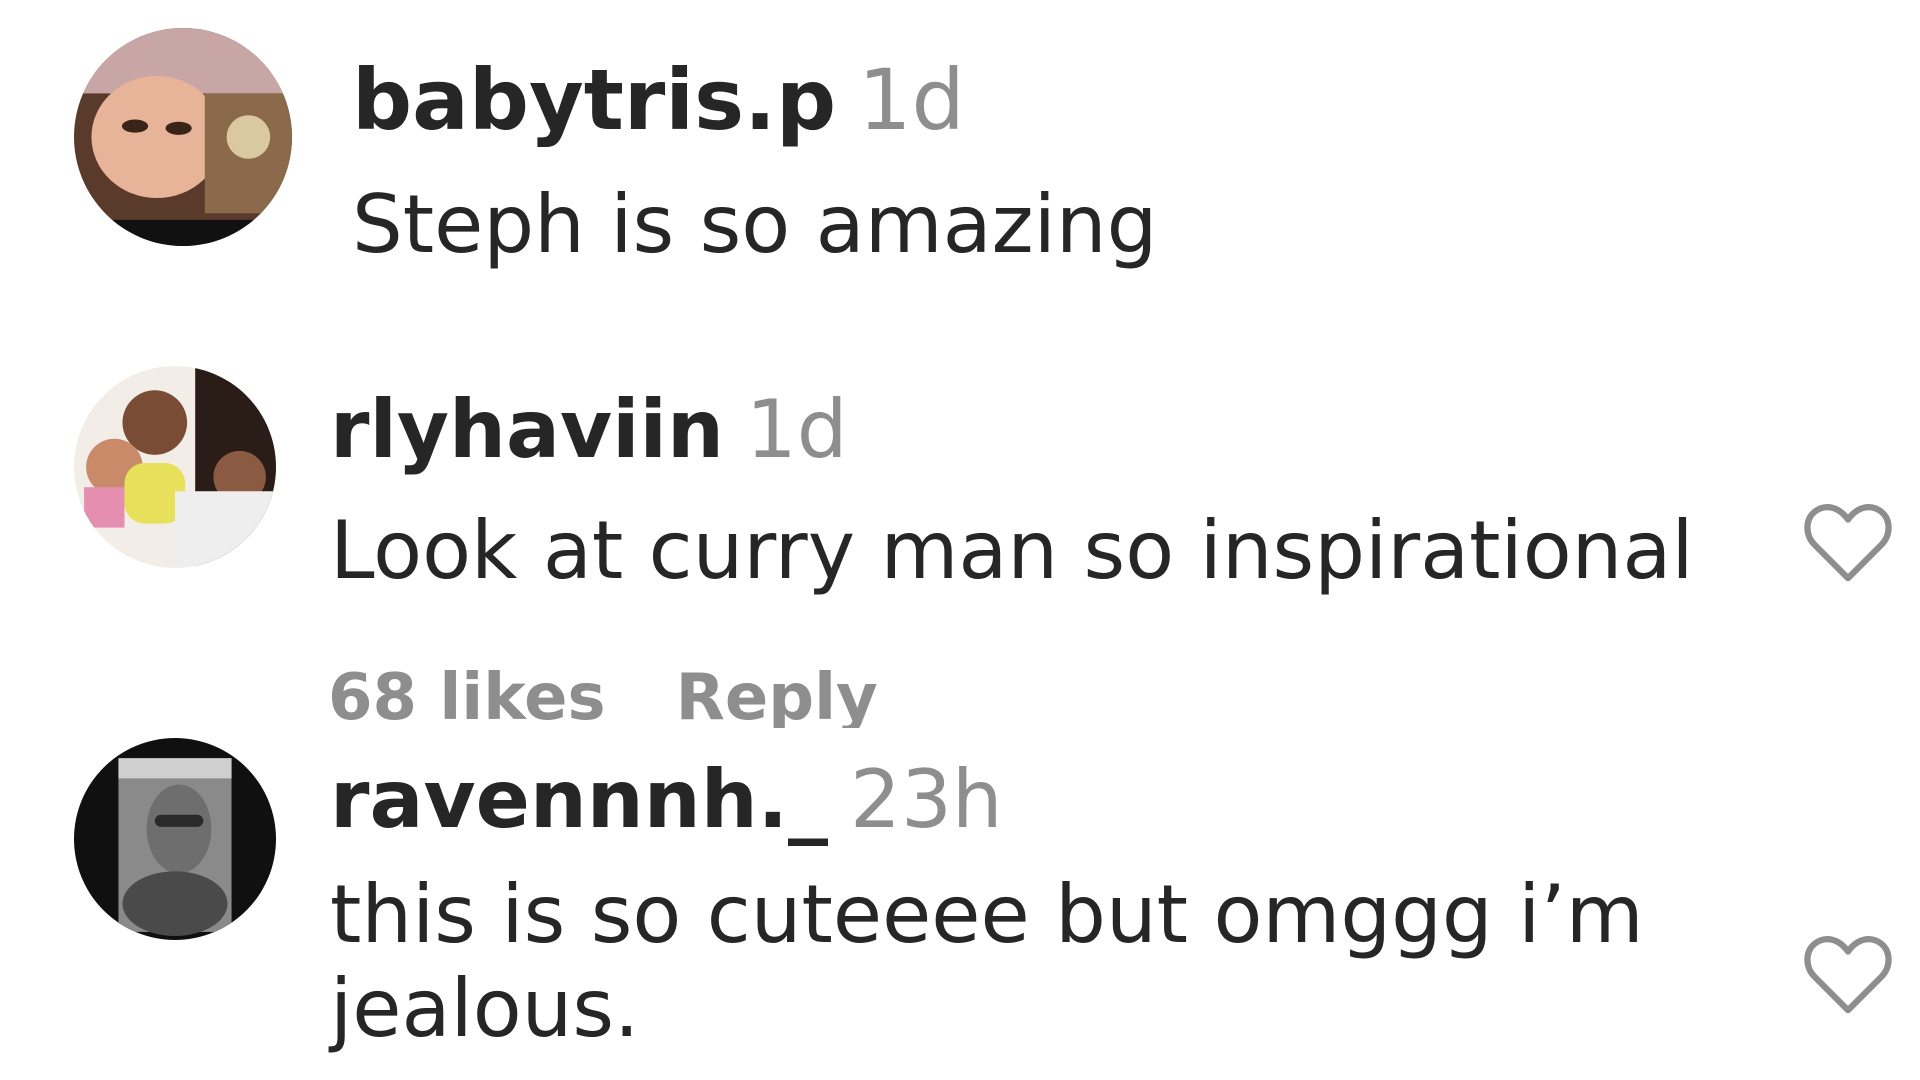 The width and height of the screenshot is (1920, 1080). What do you see at coordinates (594, 100) in the screenshot?
I see `username-link: babytris.p` at bounding box center [594, 100].